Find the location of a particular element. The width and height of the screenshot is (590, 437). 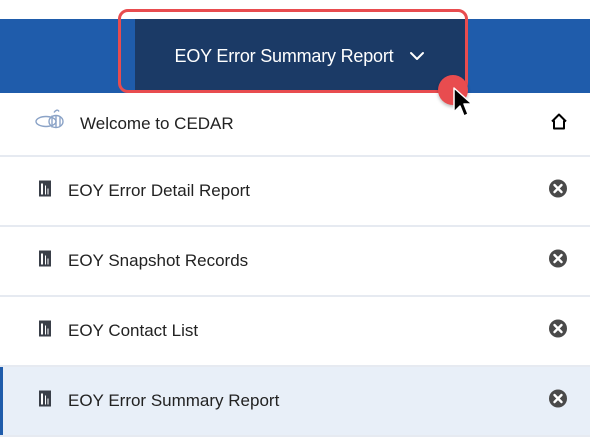

home-icon is located at coordinates (559, 124).